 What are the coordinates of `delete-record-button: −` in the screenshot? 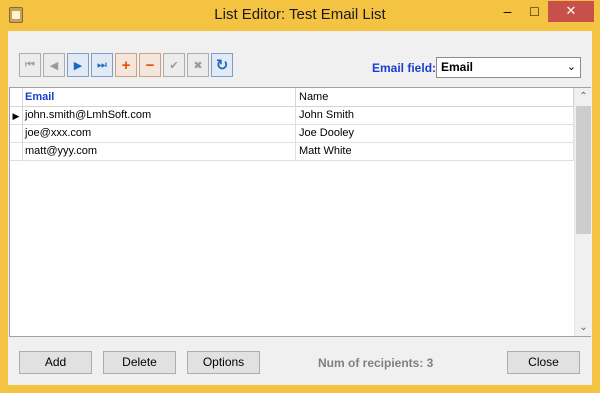 It's located at (150, 65).